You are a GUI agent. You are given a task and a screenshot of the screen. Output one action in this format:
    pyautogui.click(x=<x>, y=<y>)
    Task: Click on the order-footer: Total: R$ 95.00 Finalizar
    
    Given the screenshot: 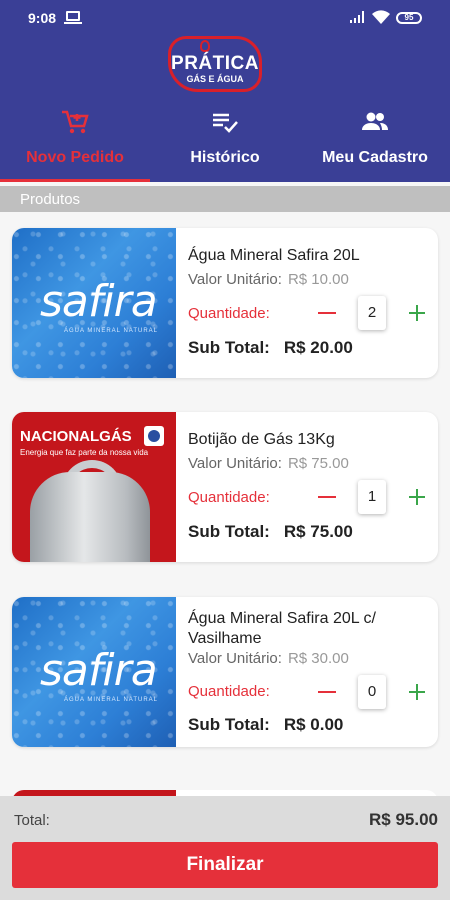 What is the action you would take?
    pyautogui.click(x=225, y=848)
    